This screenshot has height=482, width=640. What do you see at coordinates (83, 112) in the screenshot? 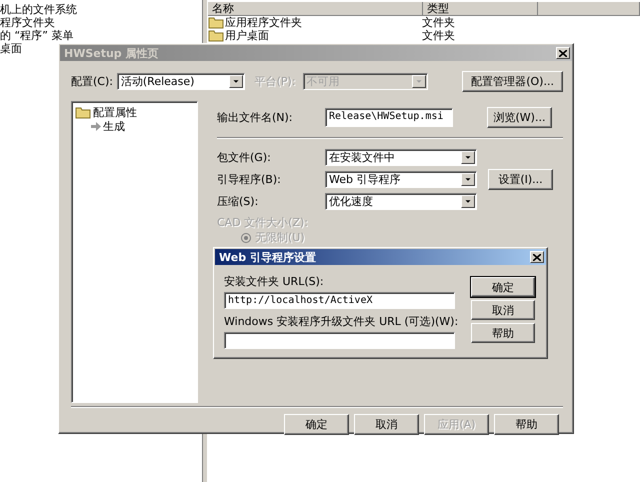
I see `folder-icon` at bounding box center [83, 112].